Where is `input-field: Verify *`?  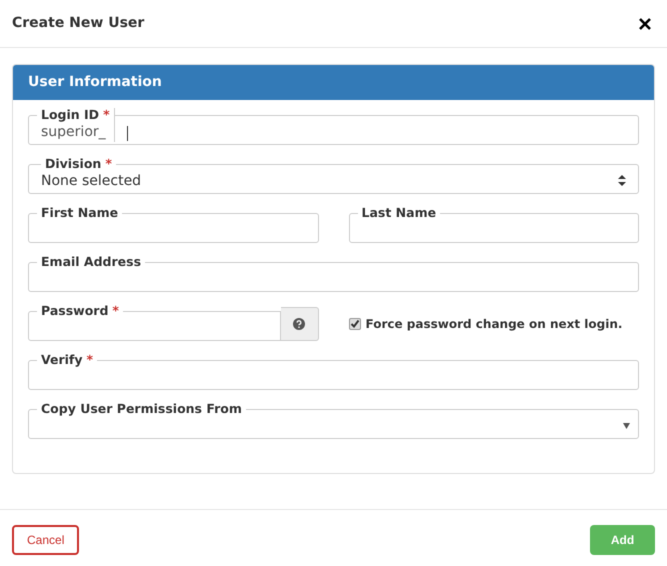 input-field: Verify * is located at coordinates (333, 371).